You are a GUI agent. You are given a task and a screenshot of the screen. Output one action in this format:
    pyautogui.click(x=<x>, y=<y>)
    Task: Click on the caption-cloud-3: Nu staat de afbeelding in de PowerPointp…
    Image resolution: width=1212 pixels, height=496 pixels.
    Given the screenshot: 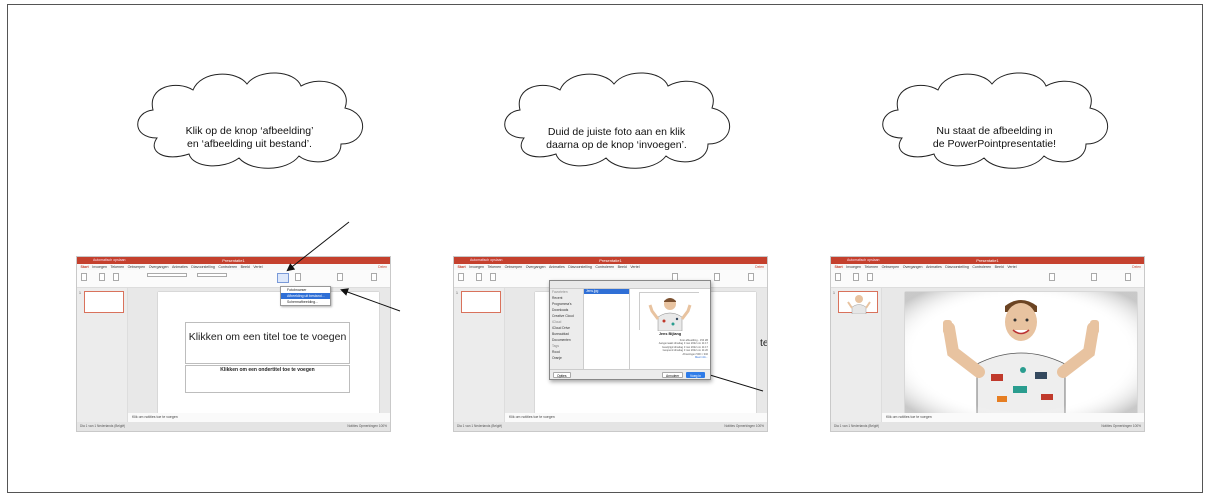 What is the action you would take?
    pyautogui.click(x=994, y=119)
    